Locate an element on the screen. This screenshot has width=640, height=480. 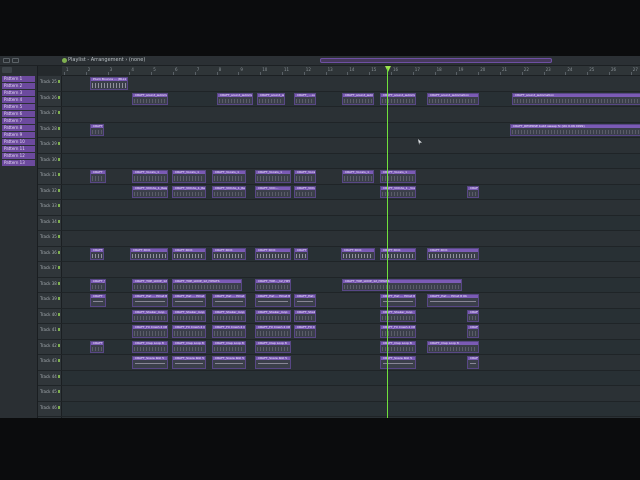
pattern-item: Pattern 4 is located at coordinates (18, 100).